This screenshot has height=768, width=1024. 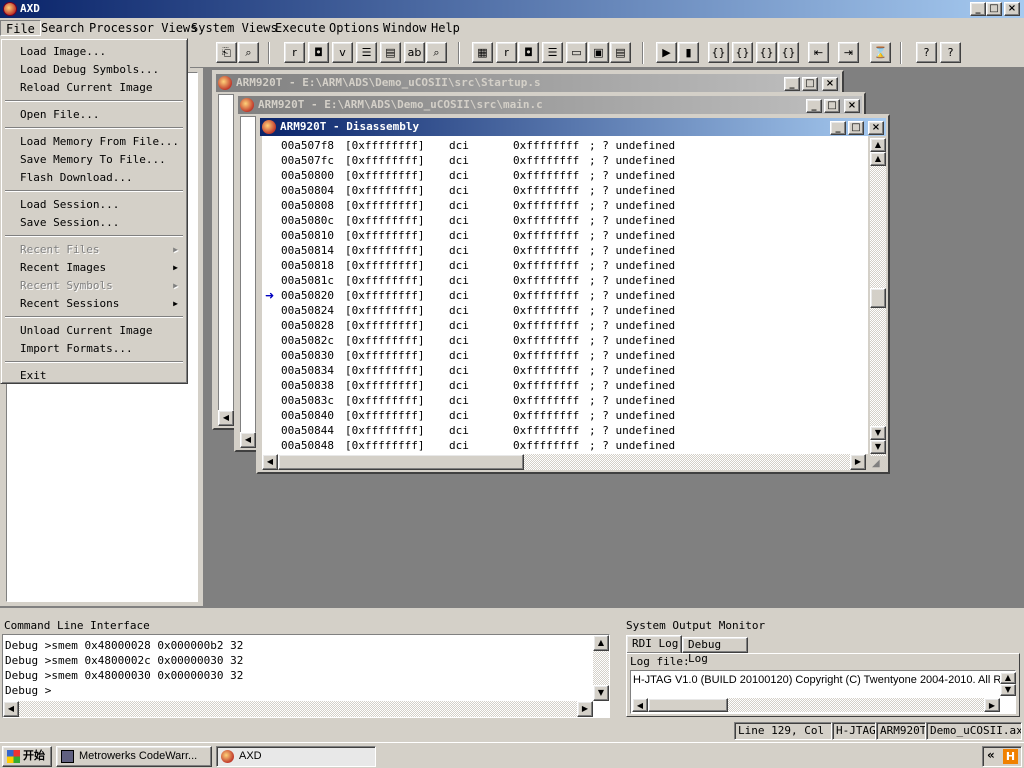 I want to click on menu-file: File, so click(x=20, y=28).